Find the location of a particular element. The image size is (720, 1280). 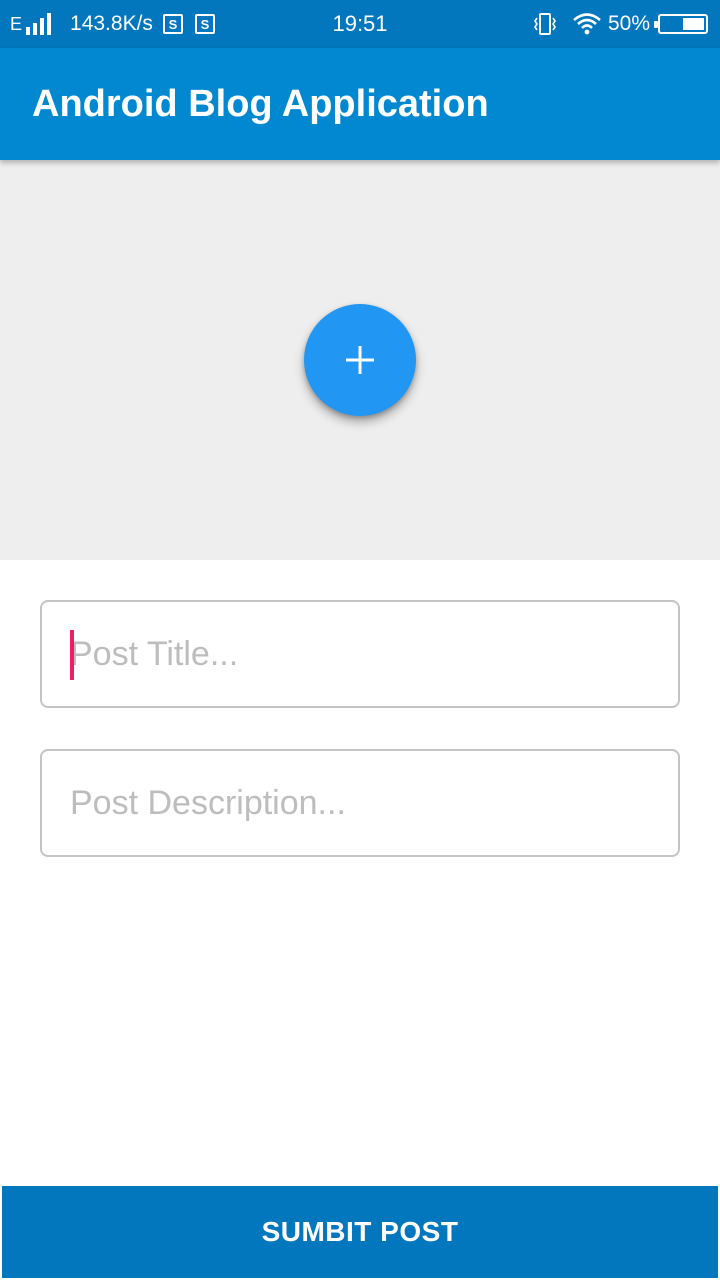

vibrate-icon is located at coordinates (545, 24).